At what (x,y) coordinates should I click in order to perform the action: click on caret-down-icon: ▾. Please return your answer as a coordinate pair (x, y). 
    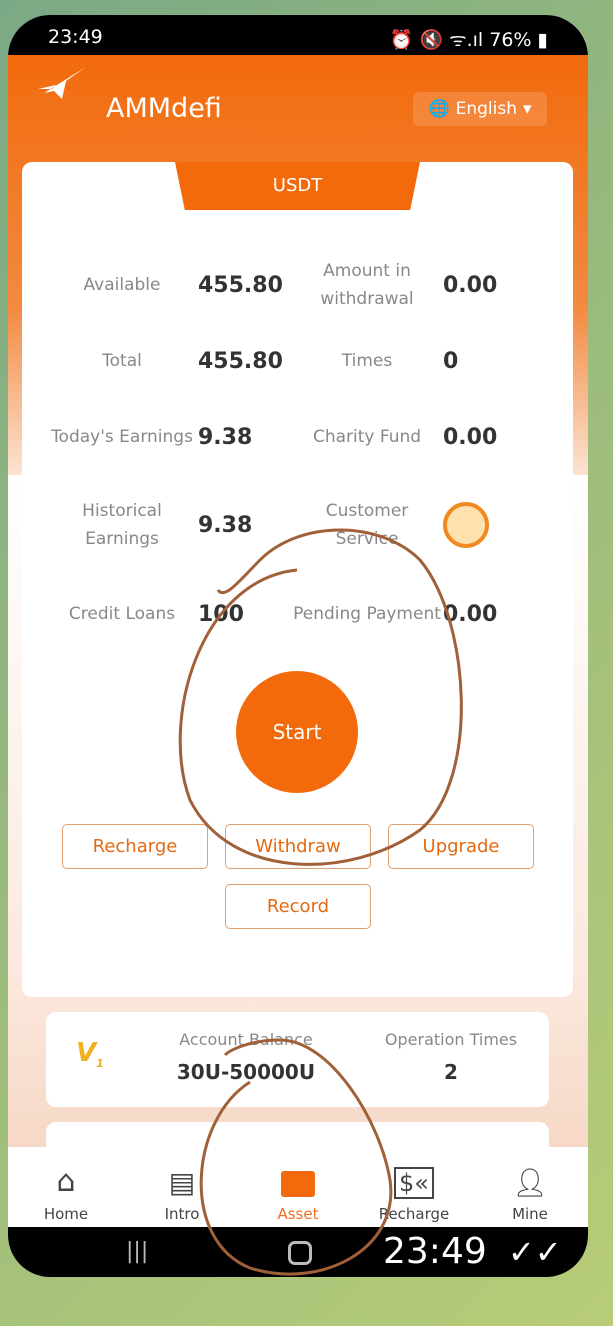
    Looking at the image, I should click on (527, 109).